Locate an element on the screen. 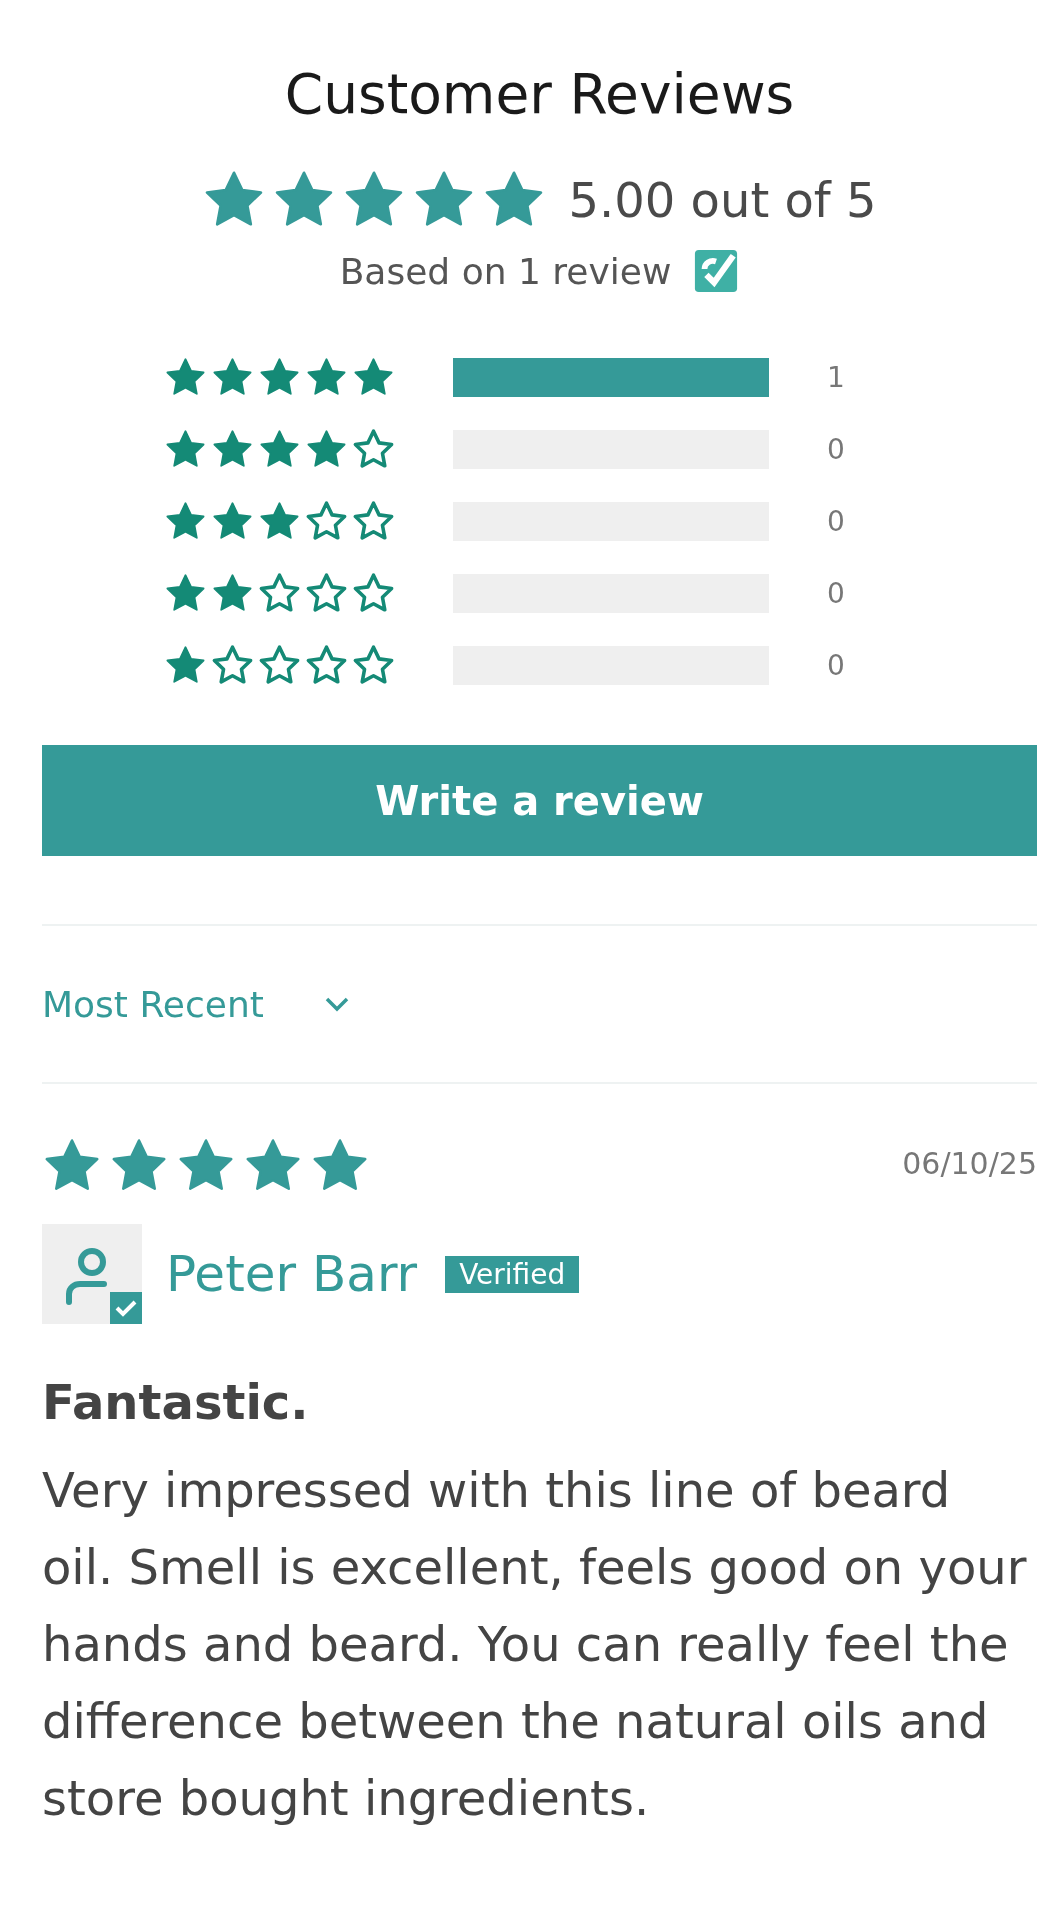 Image resolution: width=1055 pixels, height=1913 pixels. rating-count: 1 is located at coordinates (836, 377).